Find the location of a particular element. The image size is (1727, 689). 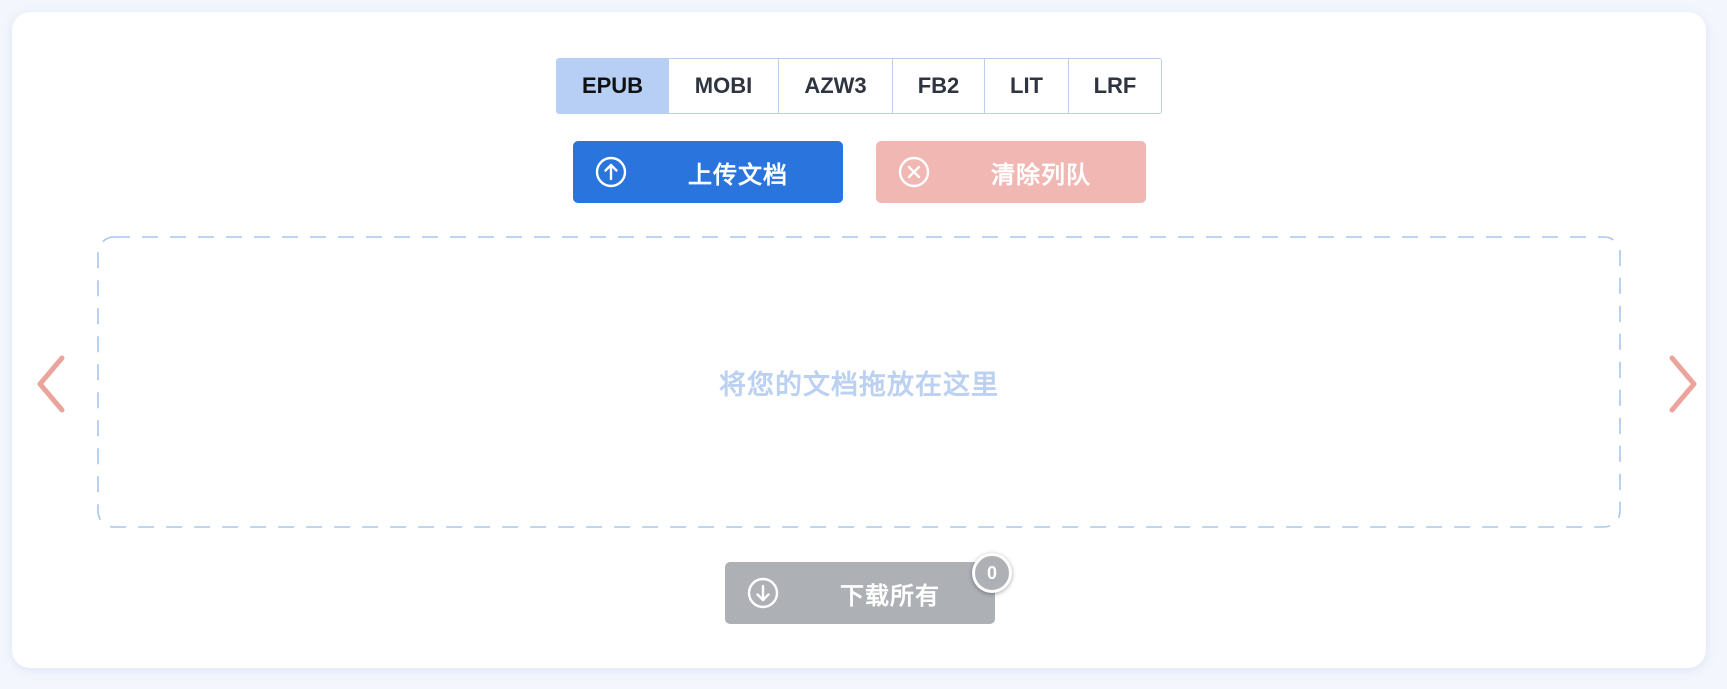

download-all-button-label: 下载所有 is located at coordinates (890, 596).